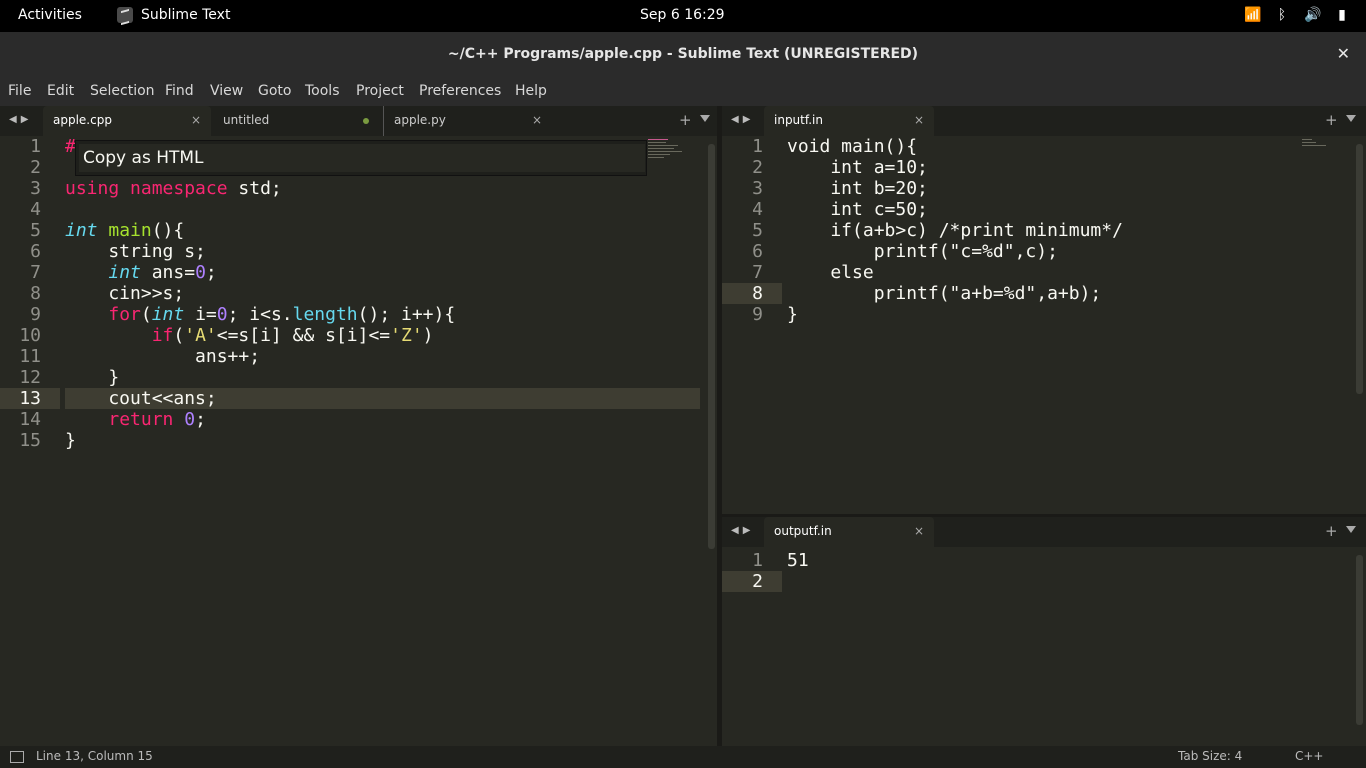 The width and height of the screenshot is (1366, 768). Describe the element at coordinates (1359, 269) in the screenshot. I see `scrollbar-top-right` at that location.